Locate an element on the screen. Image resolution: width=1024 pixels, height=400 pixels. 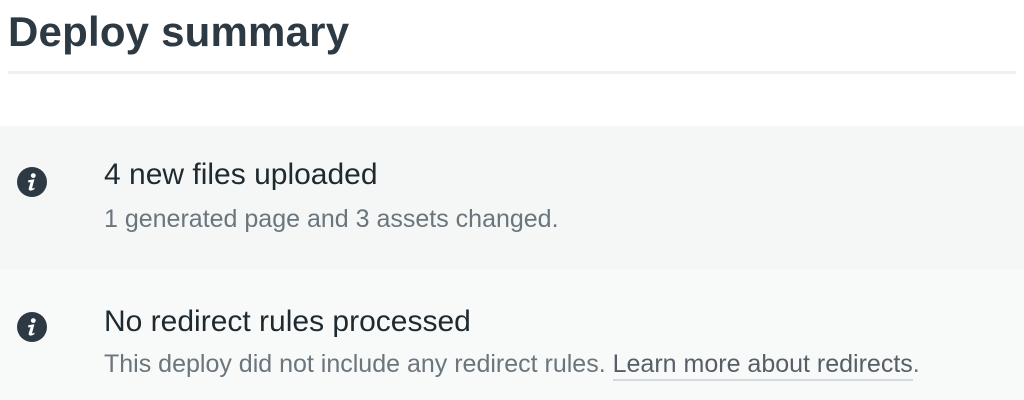
learn-more-redirects-link: Learn more about redirects is located at coordinates (762, 365).